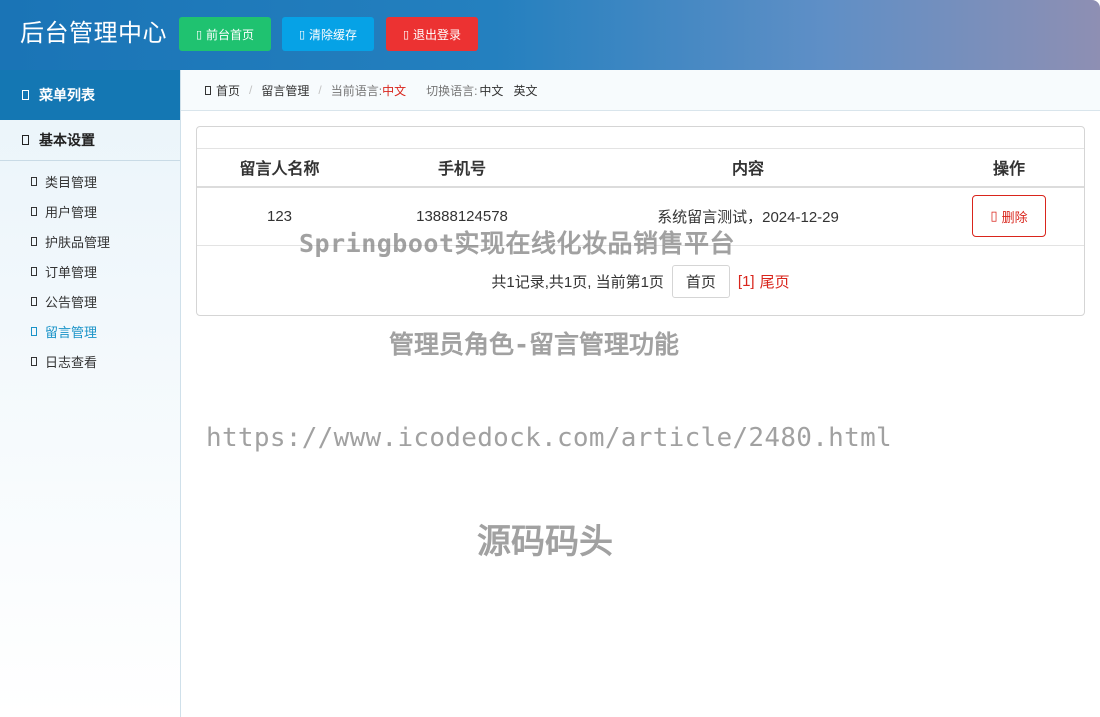 The image size is (1100, 717). What do you see at coordinates (1014, 217) in the screenshot?
I see `delete-label: 删除` at bounding box center [1014, 217].